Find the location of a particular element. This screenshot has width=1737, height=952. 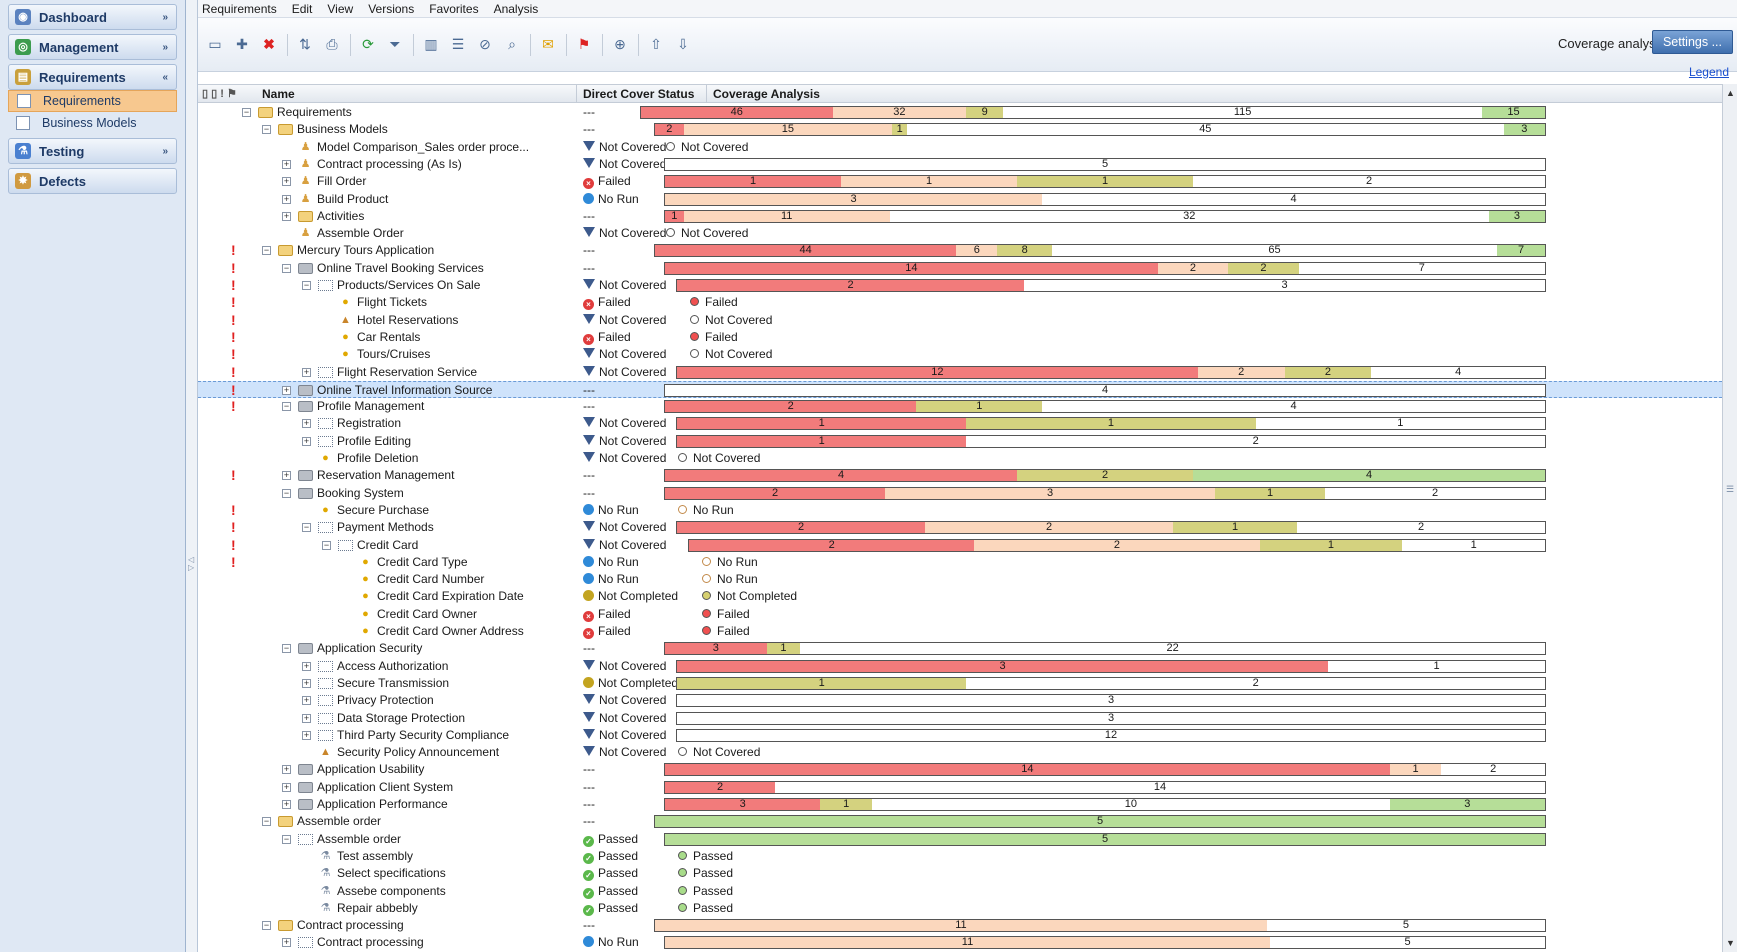

table-row: + Data Storage Protection Not Covered 3 is located at coordinates (960, 718).